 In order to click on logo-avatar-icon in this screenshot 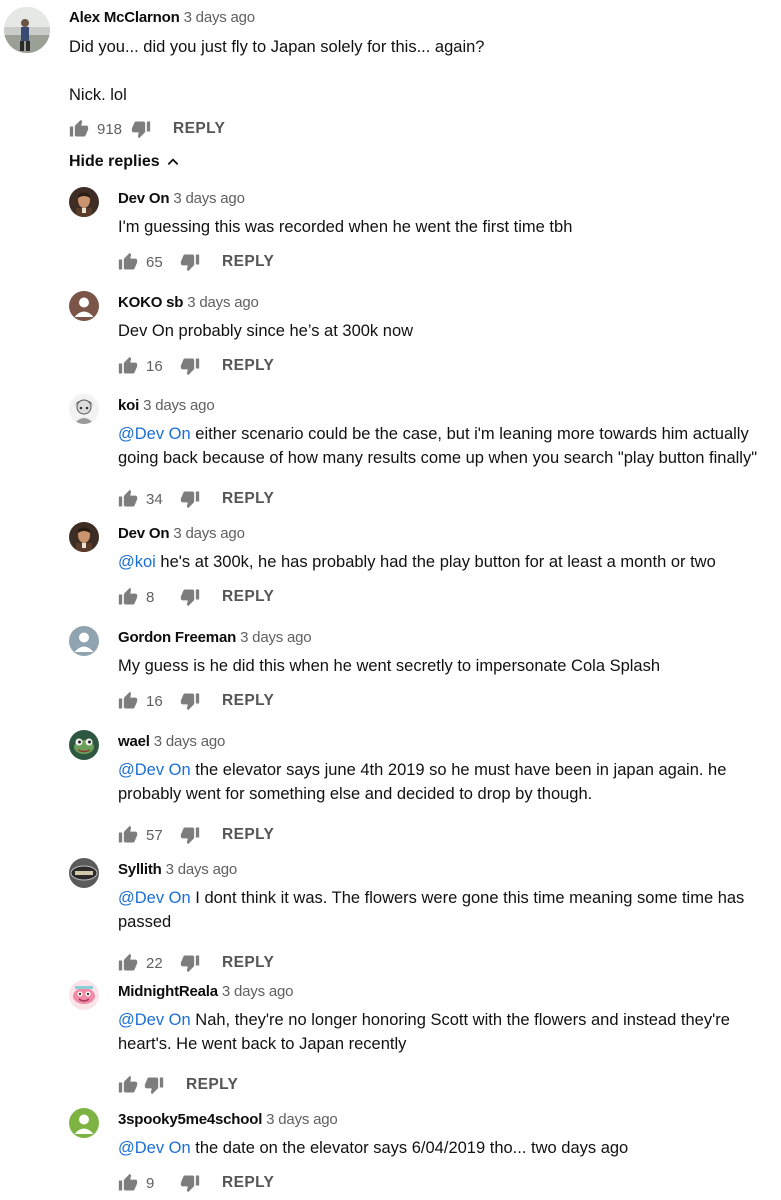, I will do `click(84, 873)`.